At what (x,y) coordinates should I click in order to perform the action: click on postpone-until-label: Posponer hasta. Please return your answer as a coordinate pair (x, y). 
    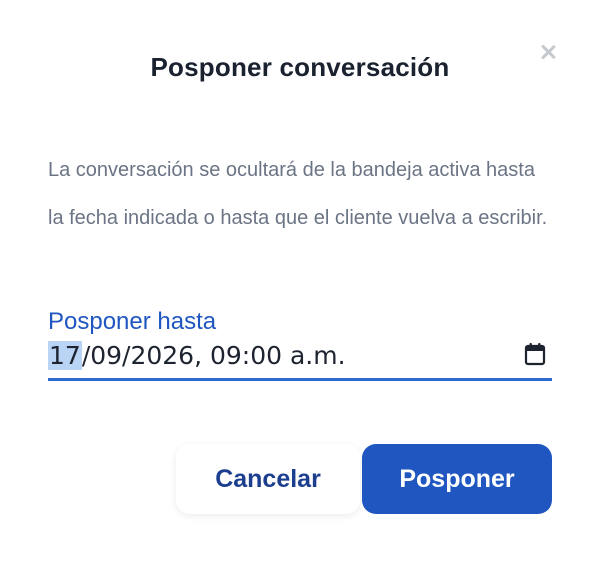
    Looking at the image, I should click on (132, 321).